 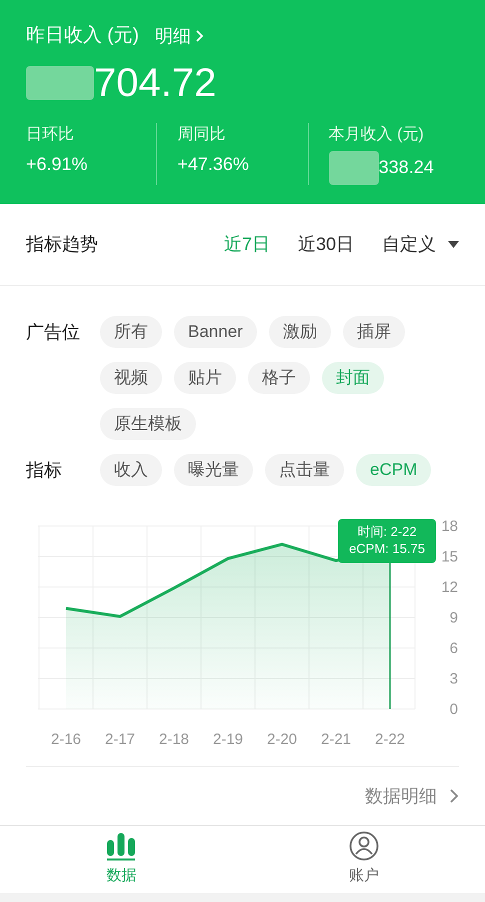 I want to click on filter-chip: 收入, so click(x=131, y=470).